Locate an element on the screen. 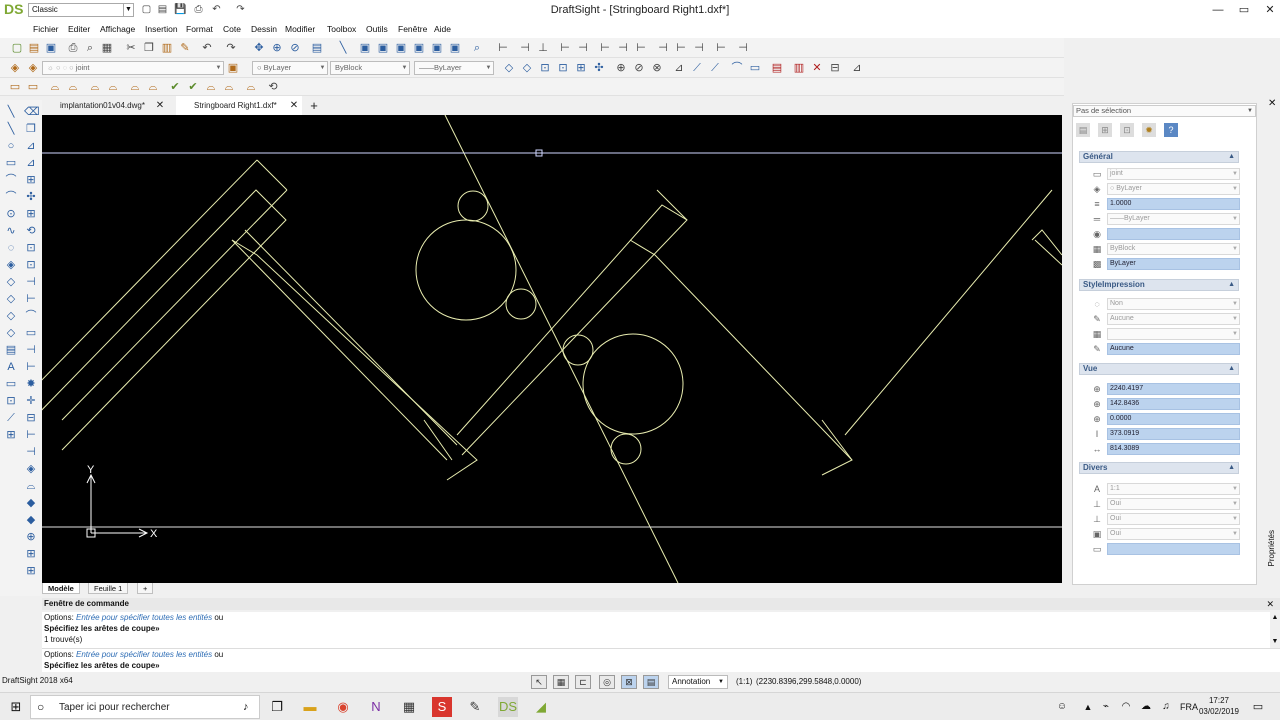 This screenshot has width=1280, height=720. clock-time: 17:27 is located at coordinates (1219, 700).